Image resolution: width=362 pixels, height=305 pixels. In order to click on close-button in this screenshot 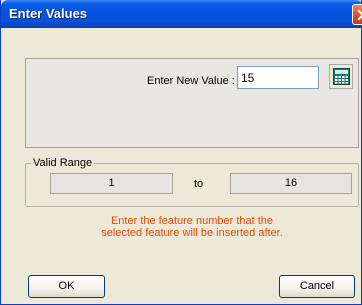, I will do `click(357, 14)`.